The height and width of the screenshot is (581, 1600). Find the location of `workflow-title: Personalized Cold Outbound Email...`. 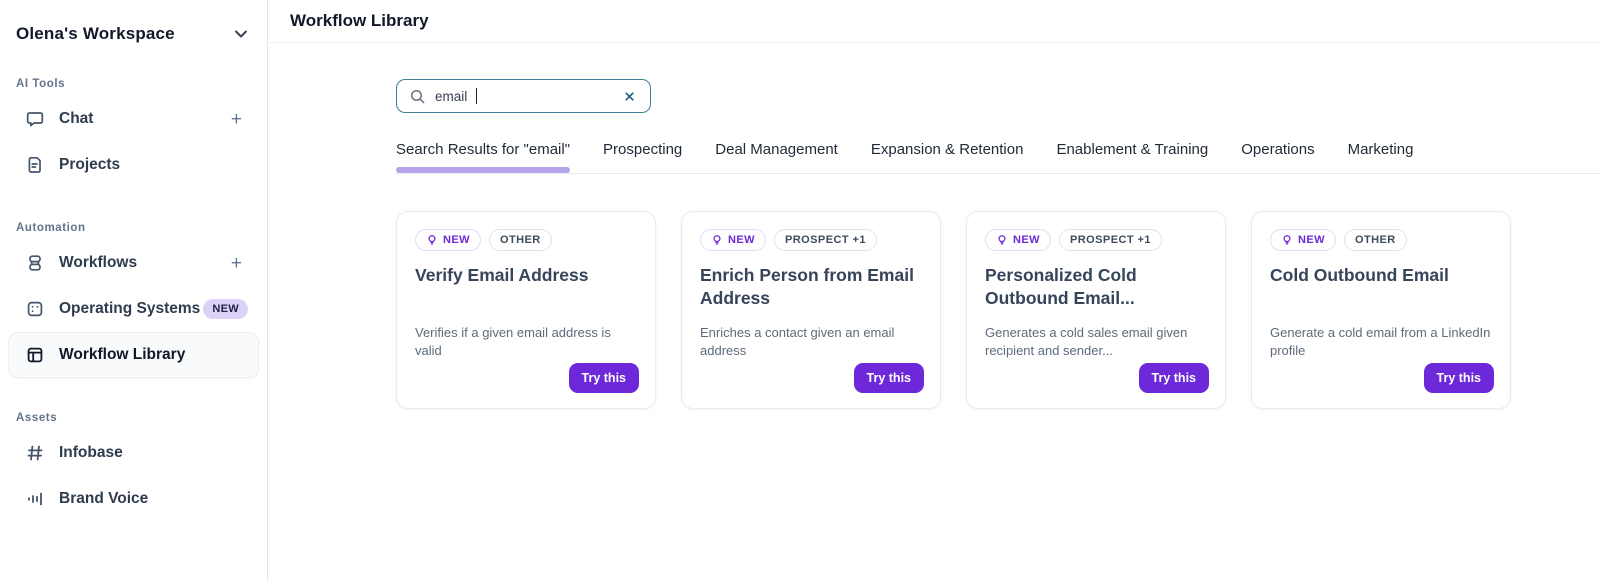

workflow-title: Personalized Cold Outbound Email... is located at coordinates (1061, 286).